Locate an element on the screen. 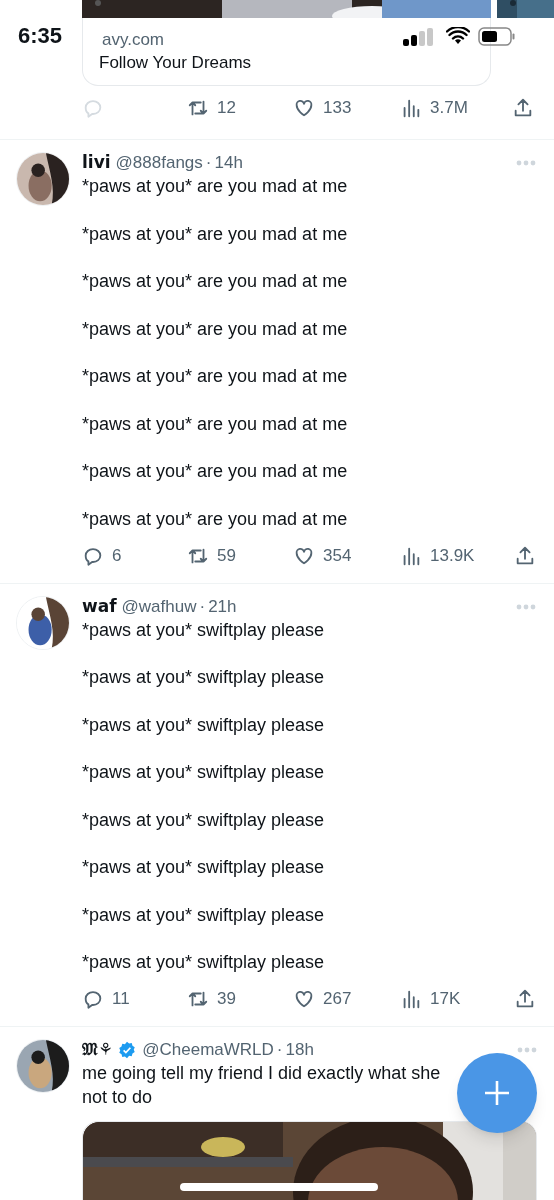  count: 12 is located at coordinates (226, 108).